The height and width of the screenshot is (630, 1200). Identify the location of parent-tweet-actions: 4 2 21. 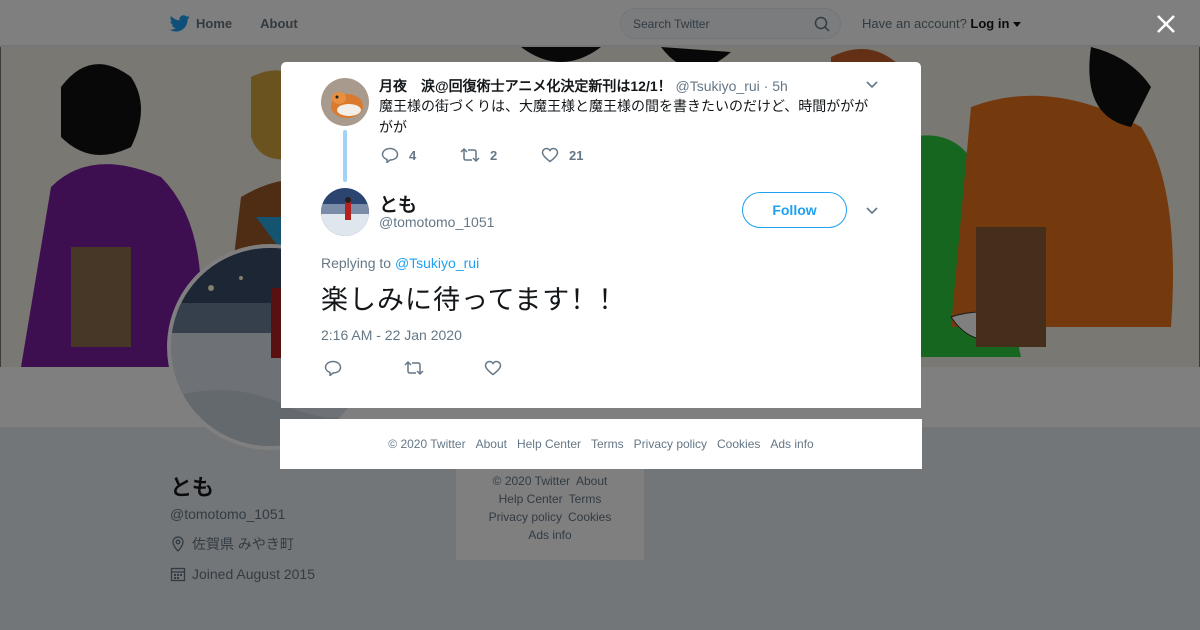
(482, 155).